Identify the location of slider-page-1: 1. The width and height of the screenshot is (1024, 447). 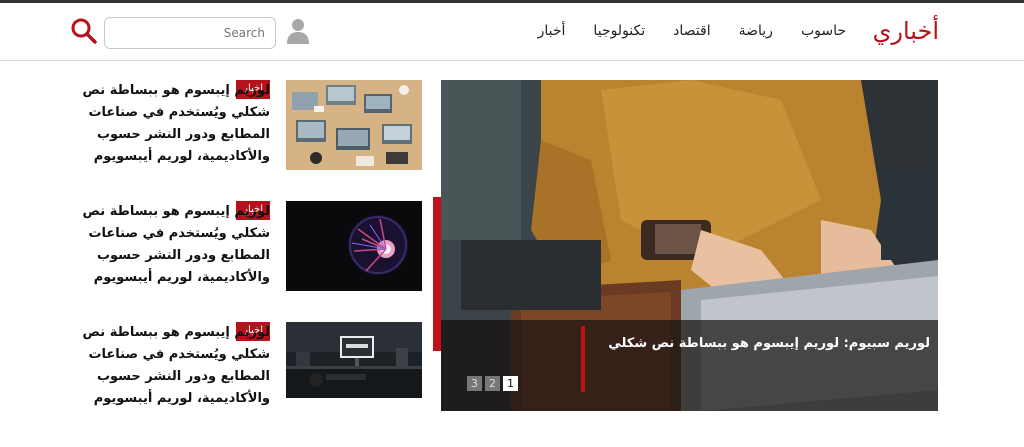
(510, 383).